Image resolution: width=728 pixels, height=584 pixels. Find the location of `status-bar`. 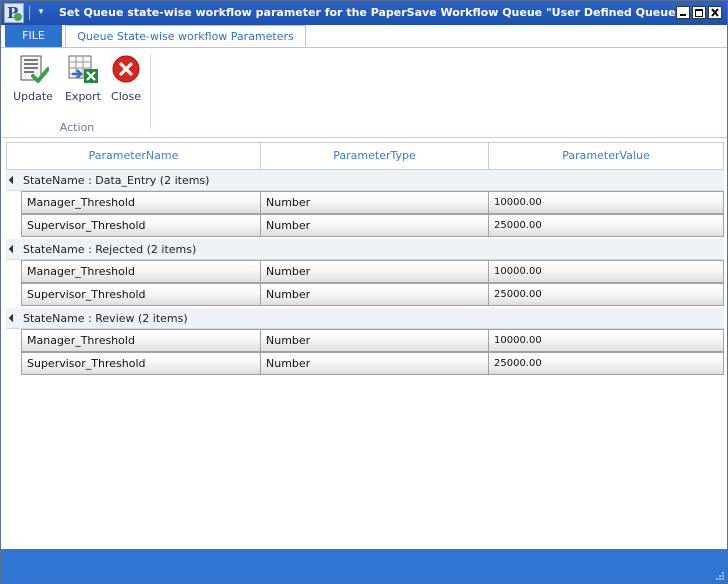

status-bar is located at coordinates (364, 566).